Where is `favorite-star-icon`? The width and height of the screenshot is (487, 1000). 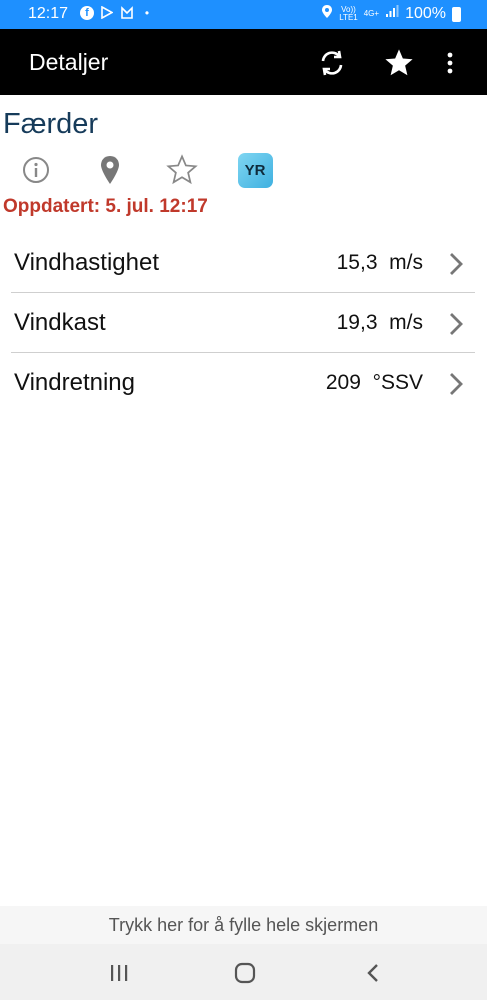
favorite-star-icon is located at coordinates (182, 169).